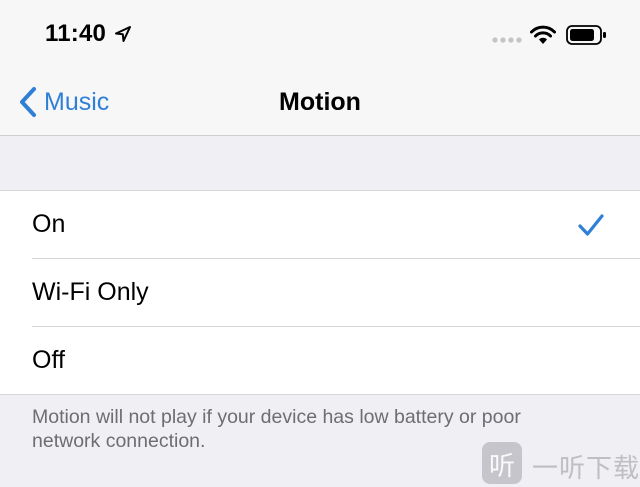 The width and height of the screenshot is (640, 487). I want to click on page-title: Motion, so click(320, 102).